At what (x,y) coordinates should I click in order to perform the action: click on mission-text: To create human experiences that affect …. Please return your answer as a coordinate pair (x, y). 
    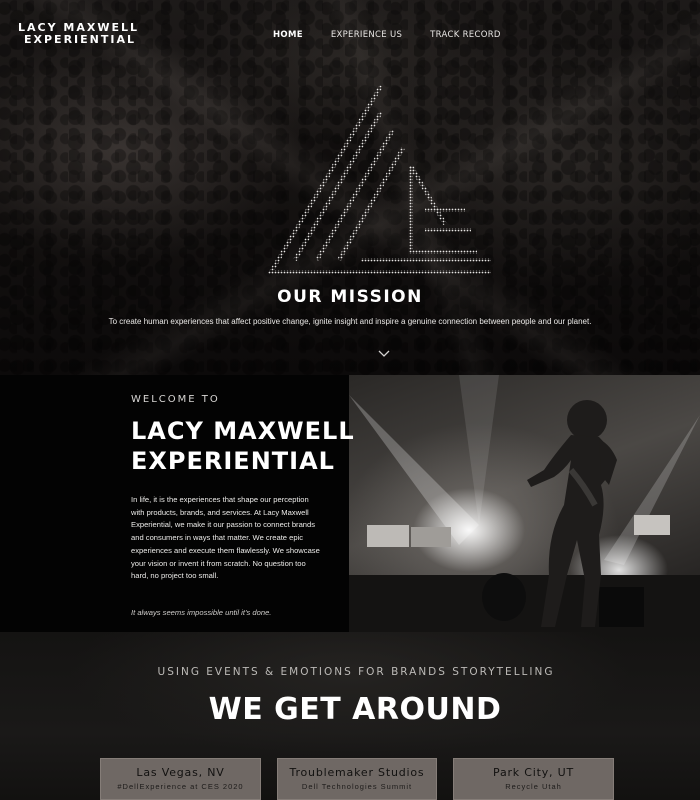
    Looking at the image, I should click on (350, 321).